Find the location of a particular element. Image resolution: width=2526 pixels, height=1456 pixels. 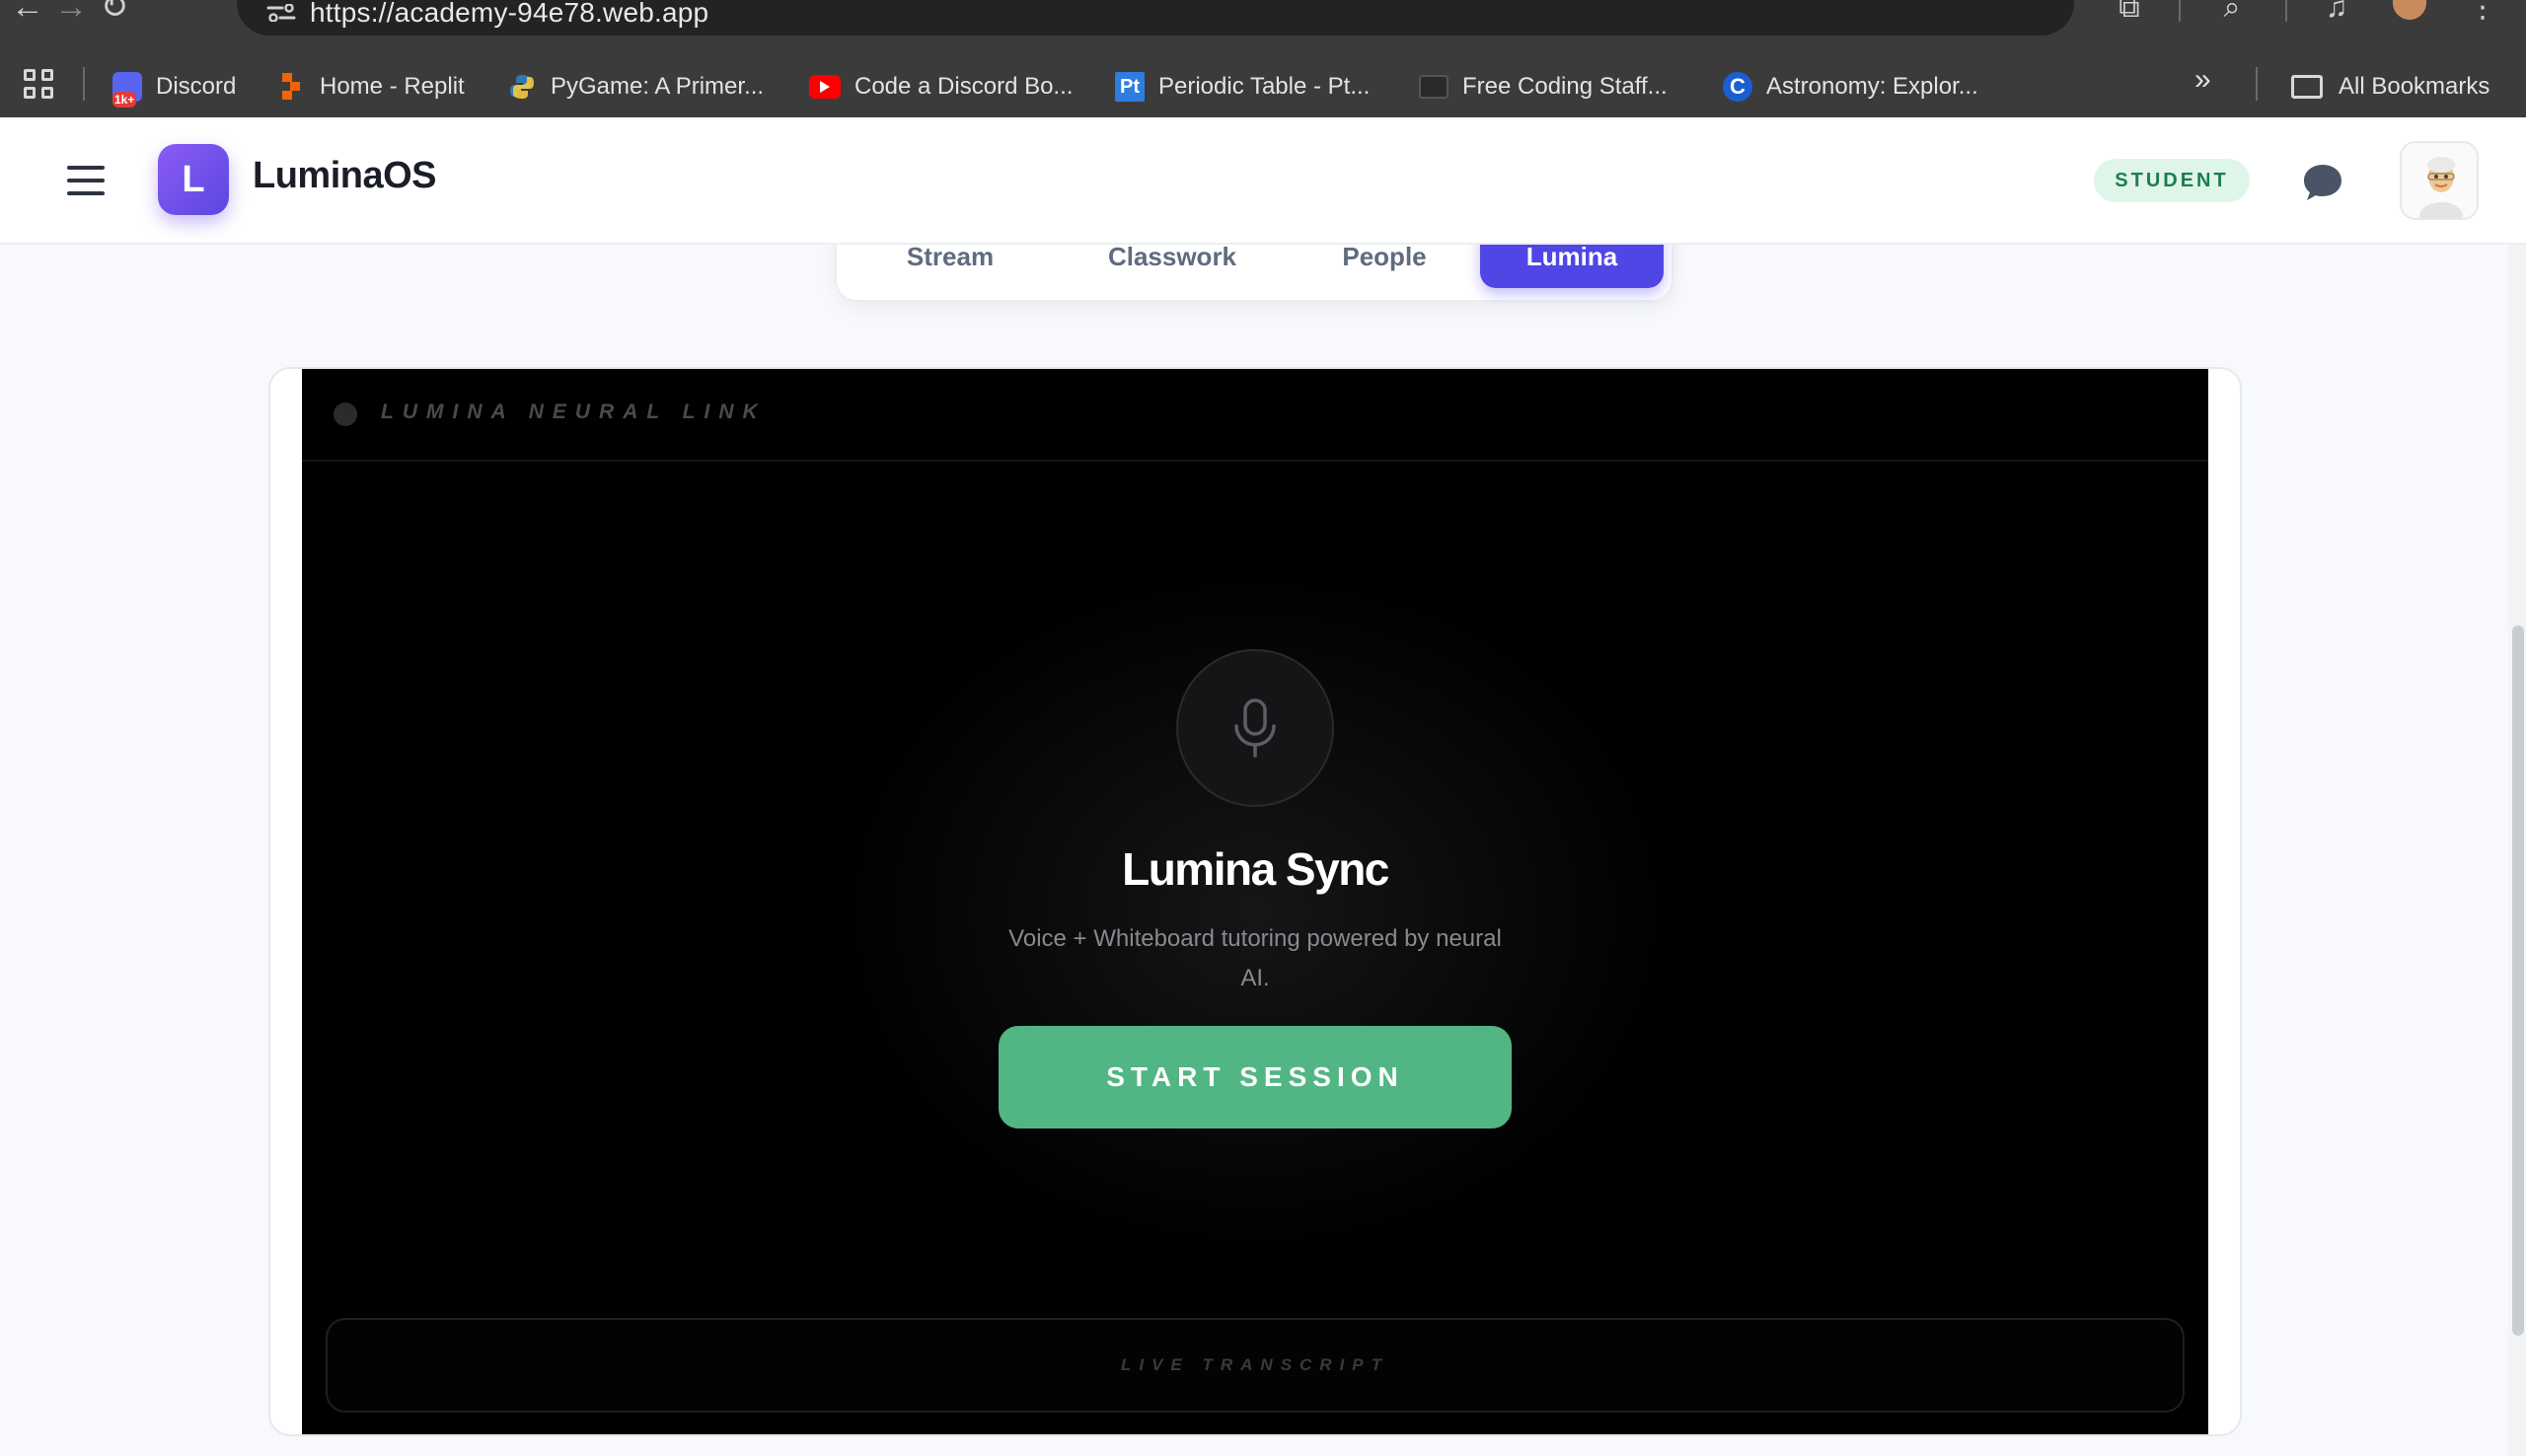

more-bookmarks-icon: » is located at coordinates (2202, 80).